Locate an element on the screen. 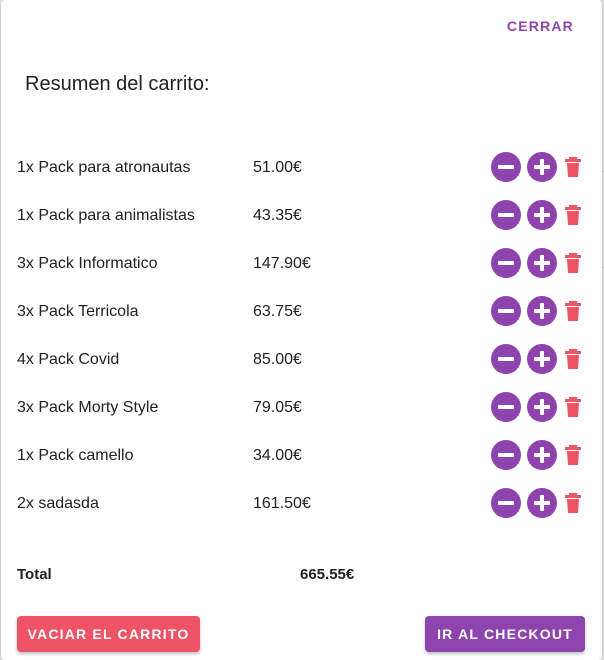 This screenshot has width=604, height=660. item-name: 3x Pack Terricola is located at coordinates (78, 311).